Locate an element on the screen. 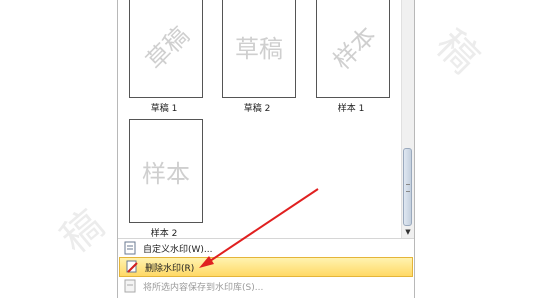 Image resolution: width=557 pixels, height=298 pixels. watermark-option-draft-2: 草稿 草稿 2 is located at coordinates (259, 57).